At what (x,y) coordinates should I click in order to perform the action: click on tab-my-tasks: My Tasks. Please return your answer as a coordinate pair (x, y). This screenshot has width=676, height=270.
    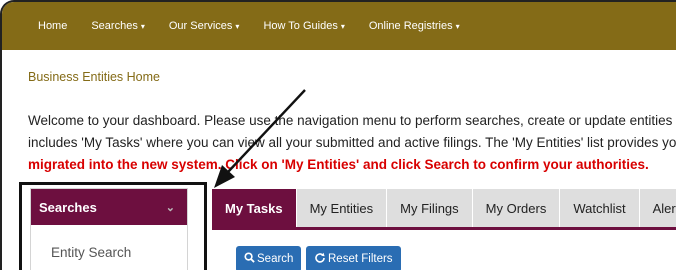
    Looking at the image, I should click on (254, 208).